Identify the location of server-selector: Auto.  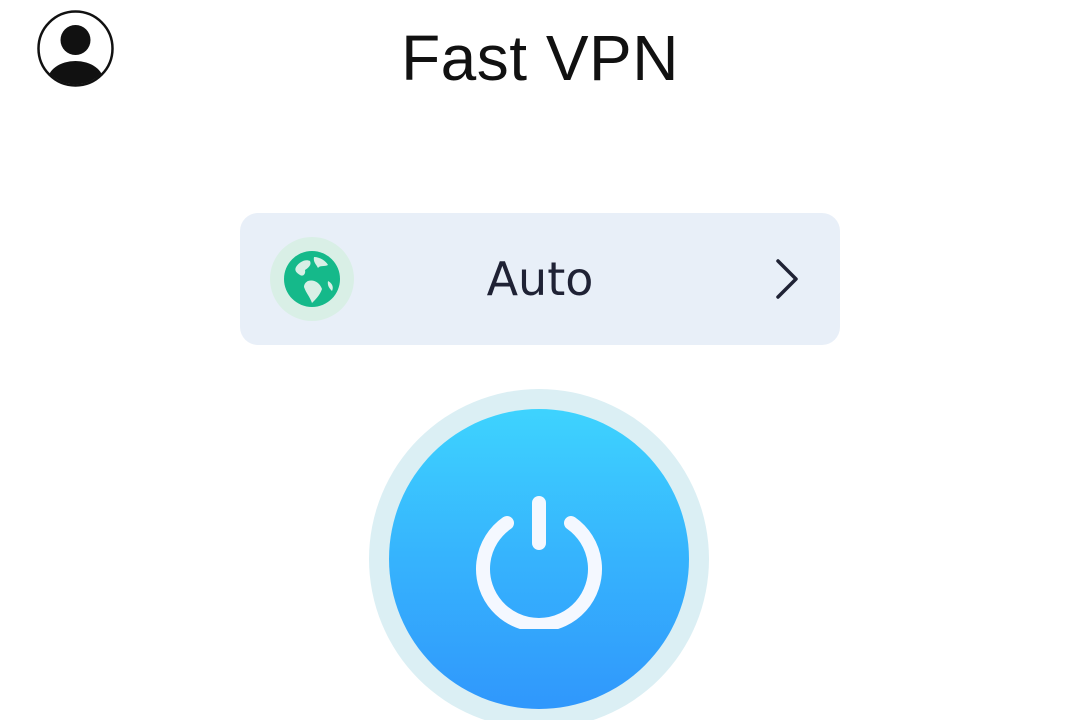
(540, 279).